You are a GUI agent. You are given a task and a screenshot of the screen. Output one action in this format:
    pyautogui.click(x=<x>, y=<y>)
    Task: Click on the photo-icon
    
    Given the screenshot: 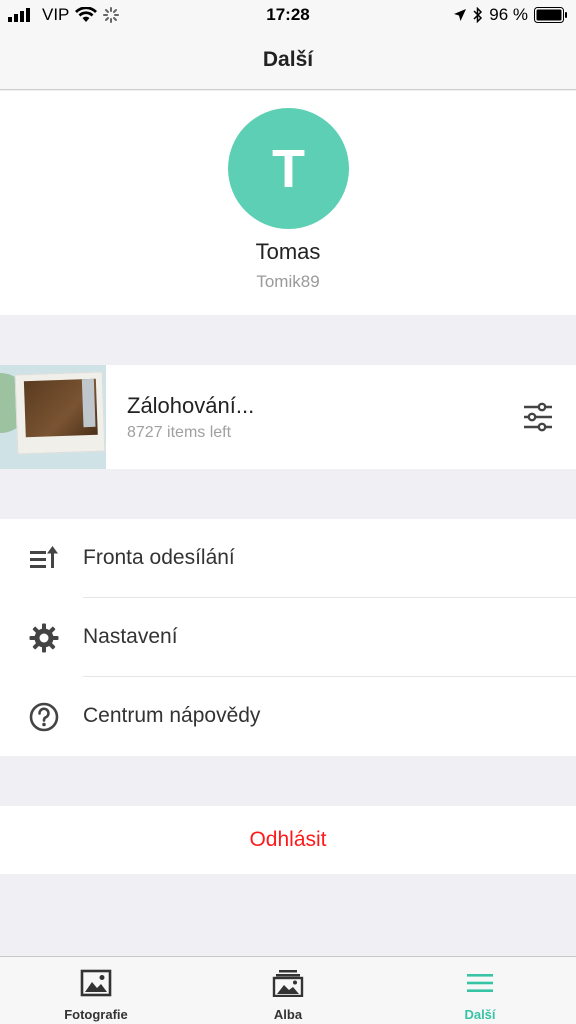 What is the action you would take?
    pyautogui.click(x=96, y=983)
    